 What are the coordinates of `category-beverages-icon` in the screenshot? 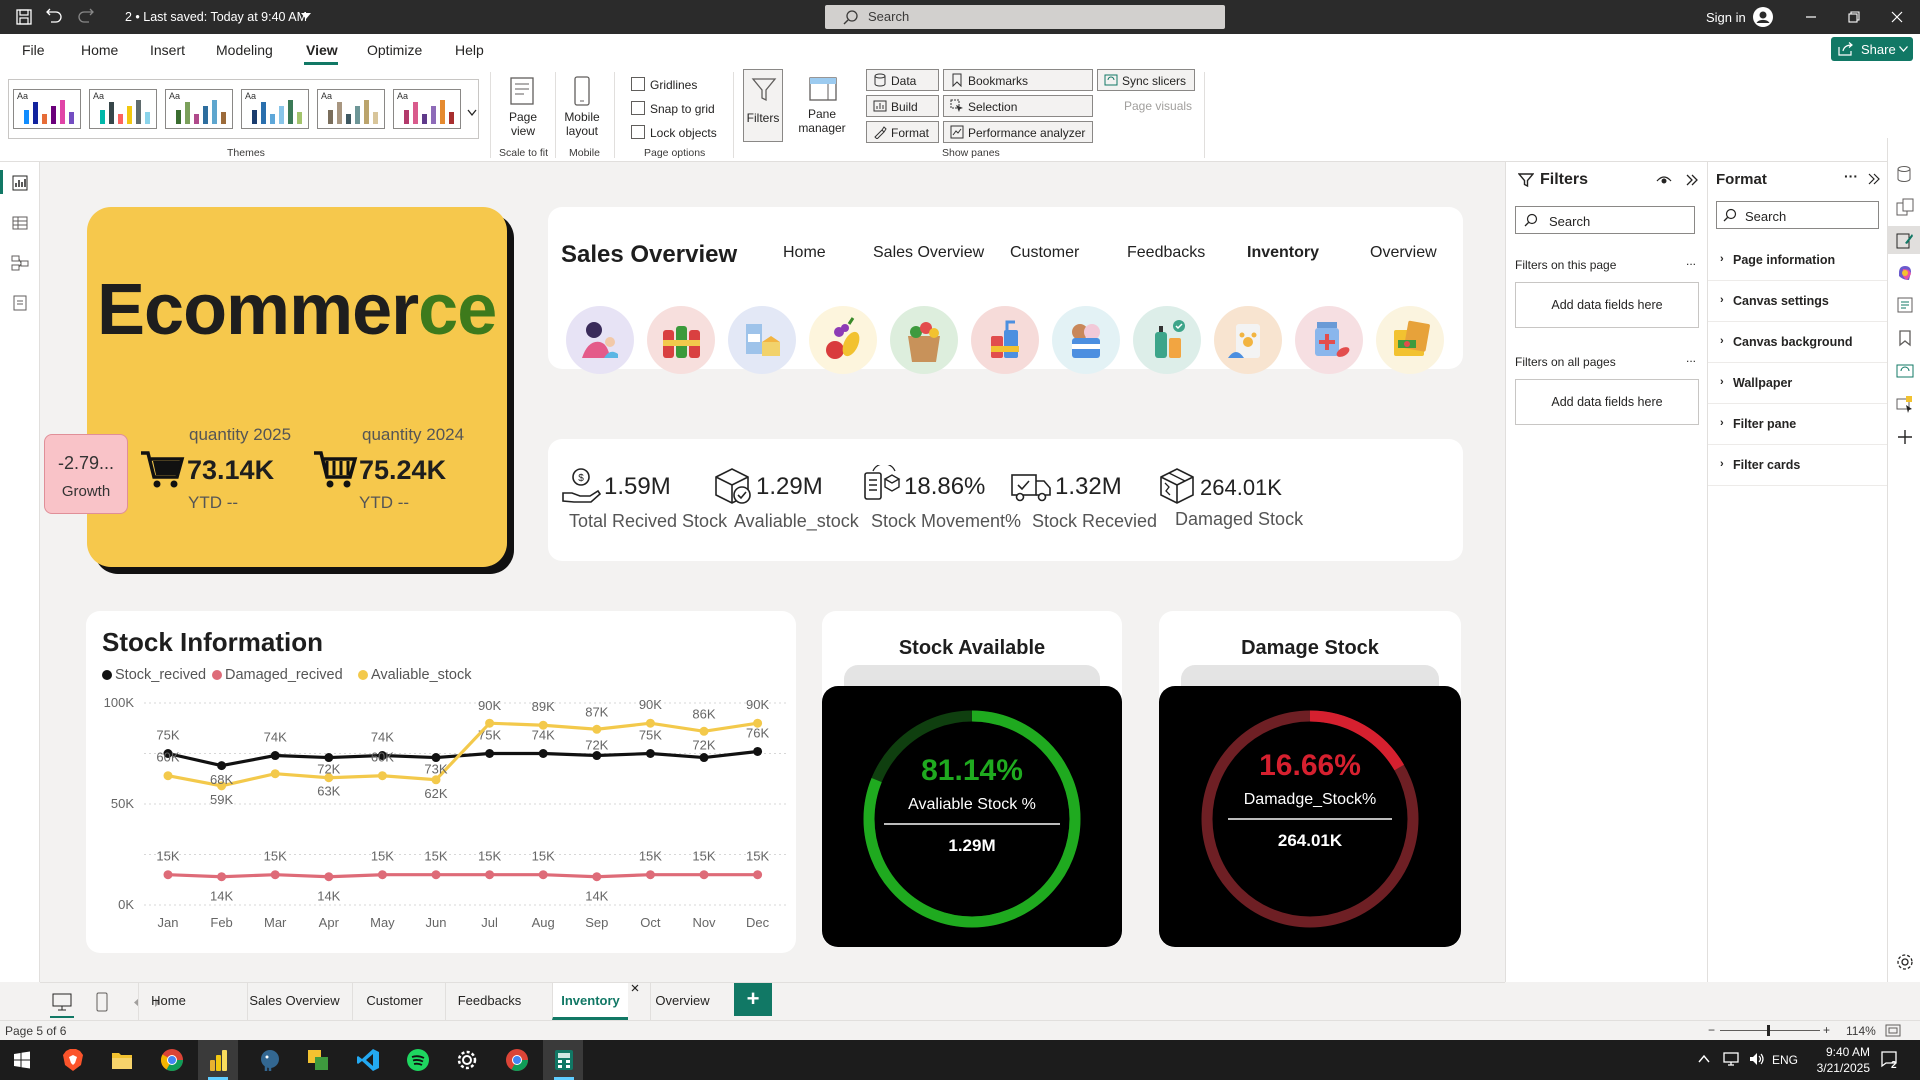 It's located at (681, 340).